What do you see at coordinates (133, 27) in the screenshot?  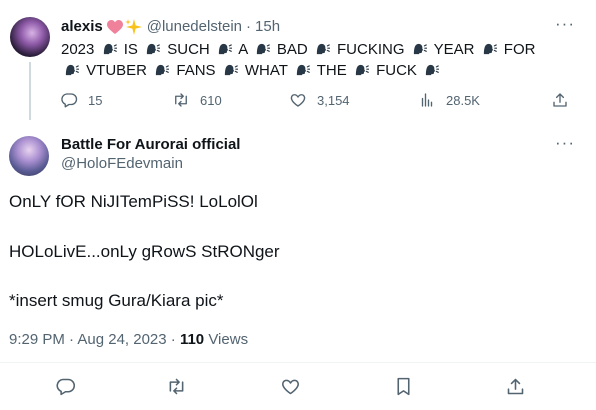 I see `sparkles-emoji-icon` at bounding box center [133, 27].